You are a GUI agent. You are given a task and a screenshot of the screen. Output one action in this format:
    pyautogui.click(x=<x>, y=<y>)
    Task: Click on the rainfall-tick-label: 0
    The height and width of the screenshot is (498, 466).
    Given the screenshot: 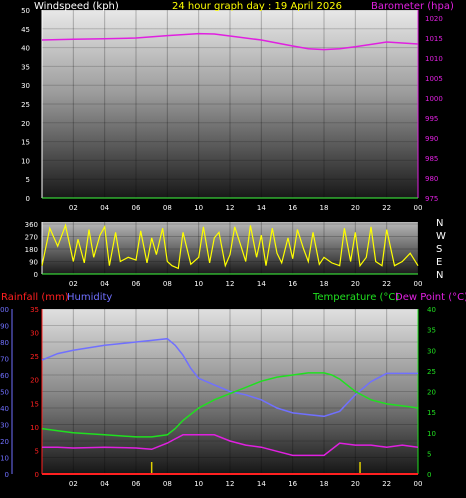 What is the action you would take?
    pyautogui.click(x=37, y=475)
    